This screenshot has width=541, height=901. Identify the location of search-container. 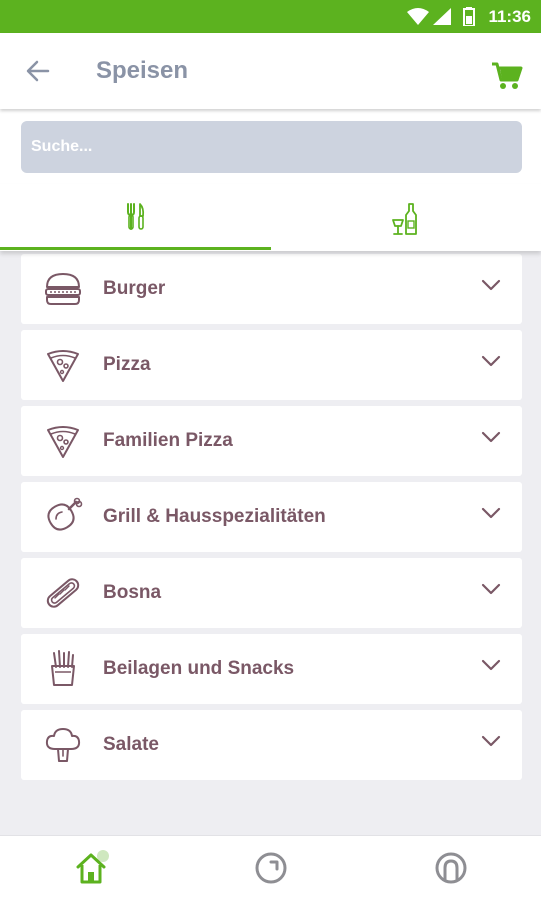
(270, 146).